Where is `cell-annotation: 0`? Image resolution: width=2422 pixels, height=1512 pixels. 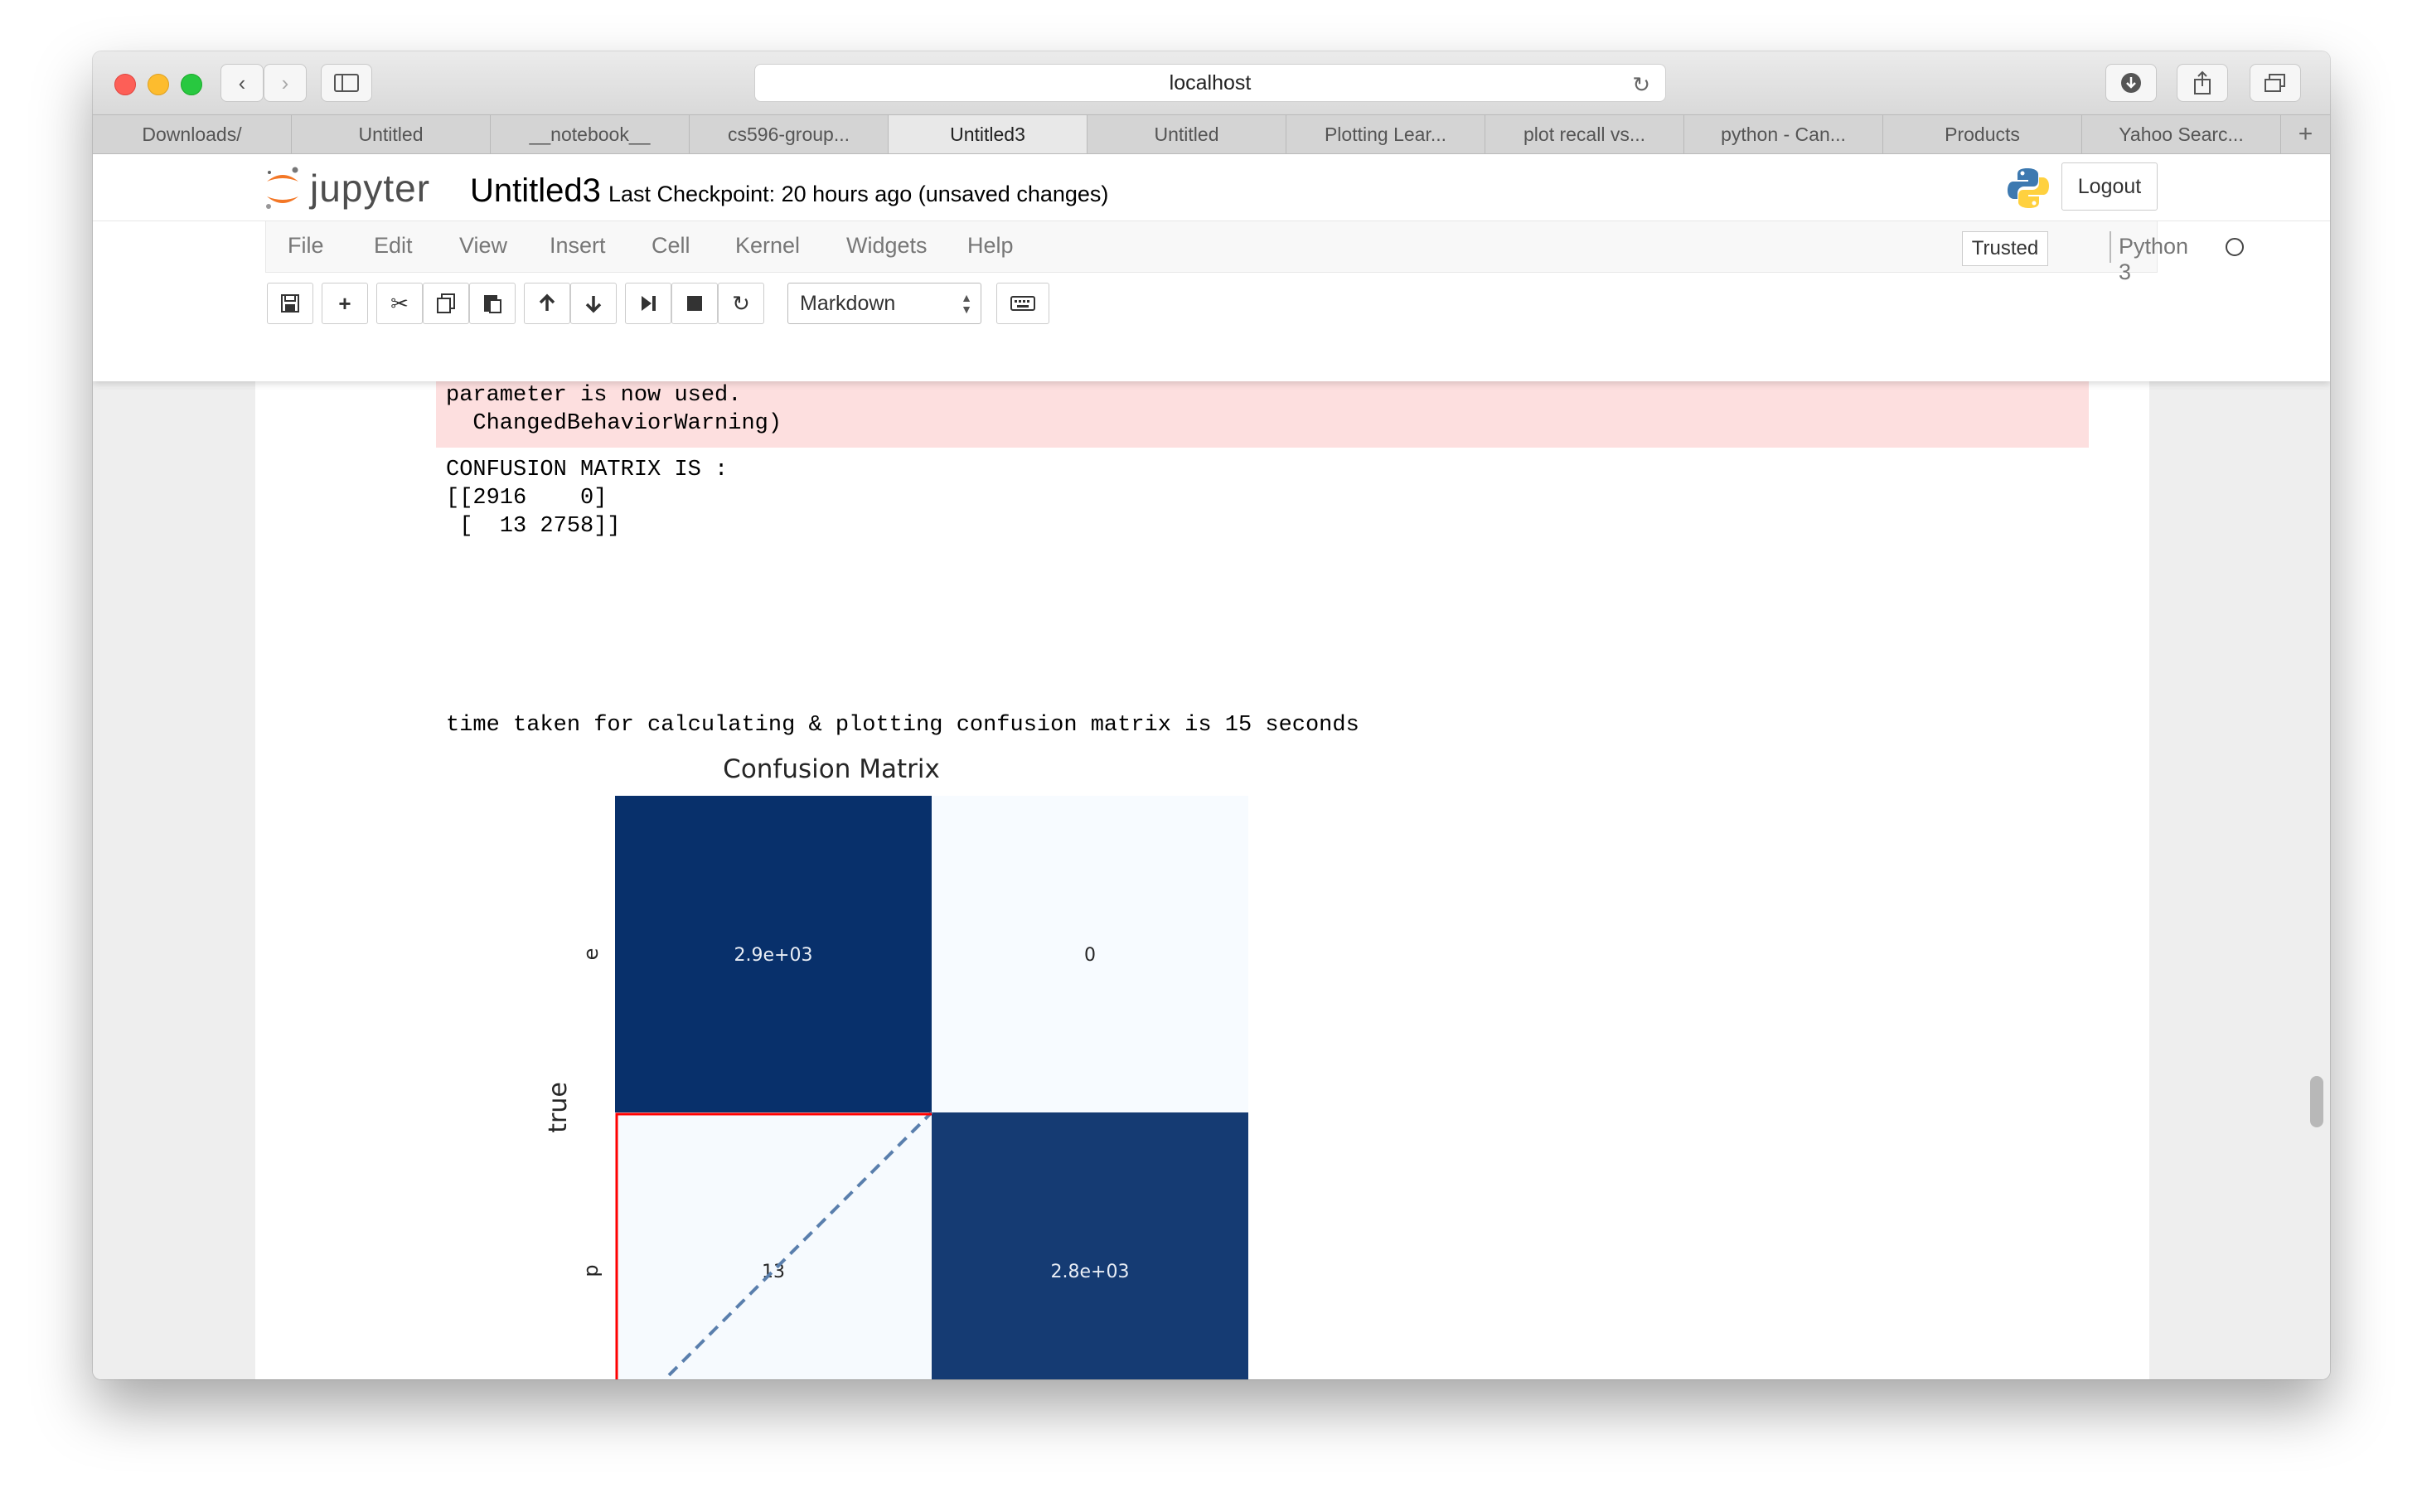
cell-annotation: 0 is located at coordinates (1090, 955).